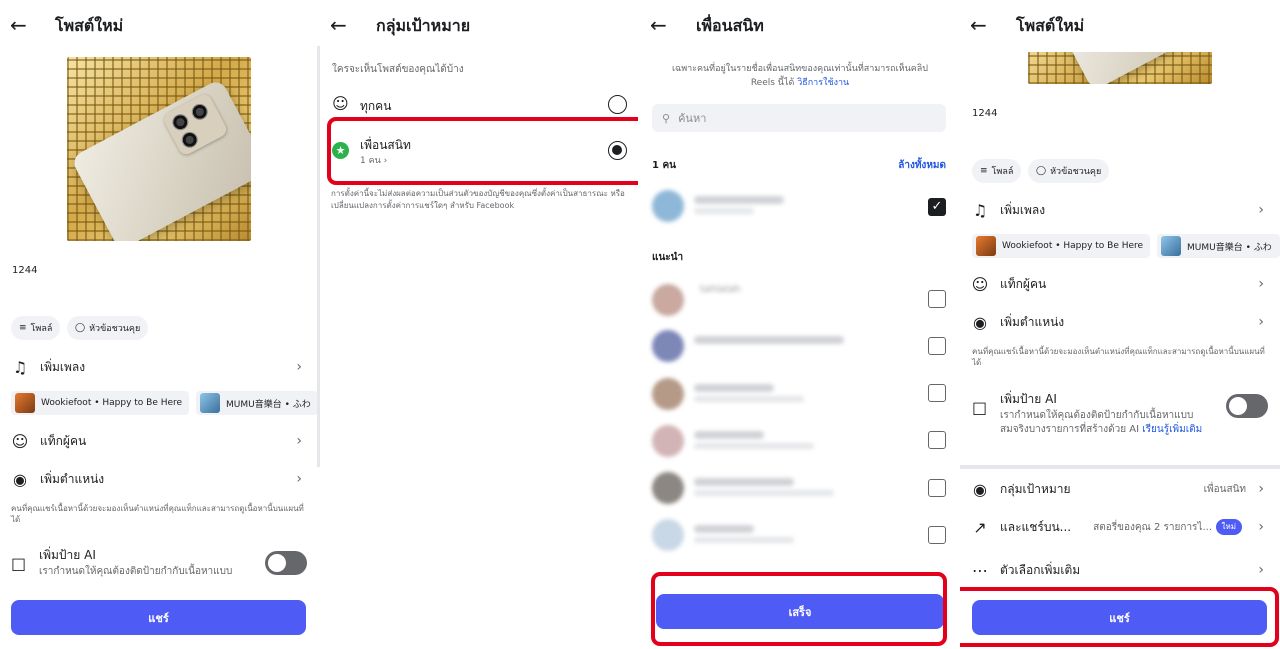 Image resolution: width=1280 pixels, height=649 pixels. What do you see at coordinates (823, 83) in the screenshot?
I see `how-to-use-link: วิธีการใช้งาน` at bounding box center [823, 83].